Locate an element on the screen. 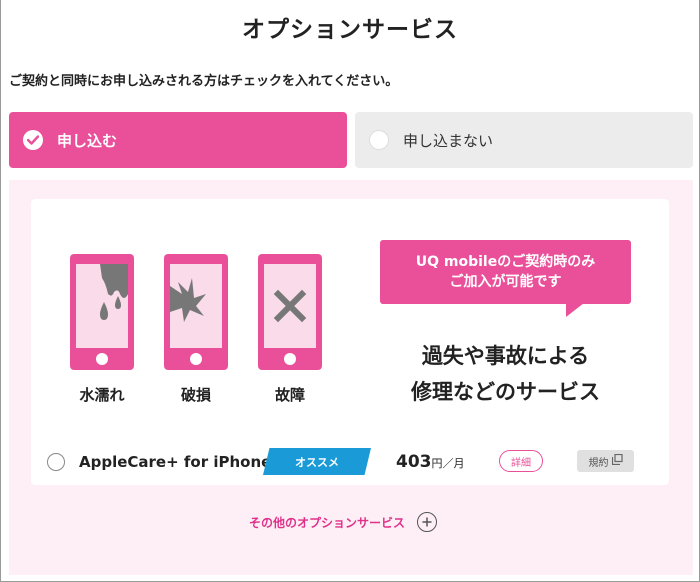  breakage-icon is located at coordinates (196, 312).